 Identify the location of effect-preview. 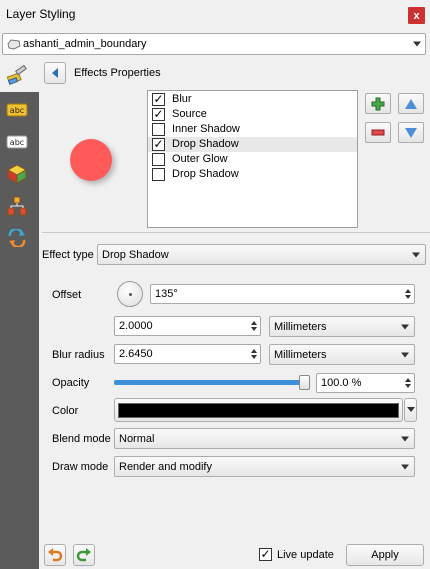
(91, 160).